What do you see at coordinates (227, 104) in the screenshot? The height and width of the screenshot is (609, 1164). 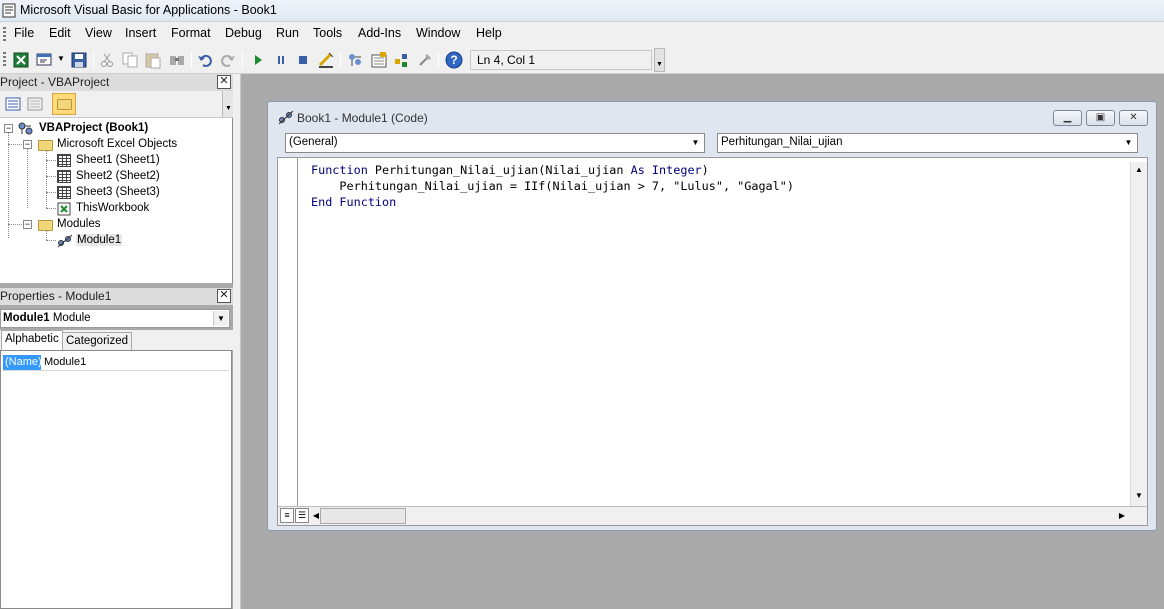 I see `project-toolbar-options: ▼` at bounding box center [227, 104].